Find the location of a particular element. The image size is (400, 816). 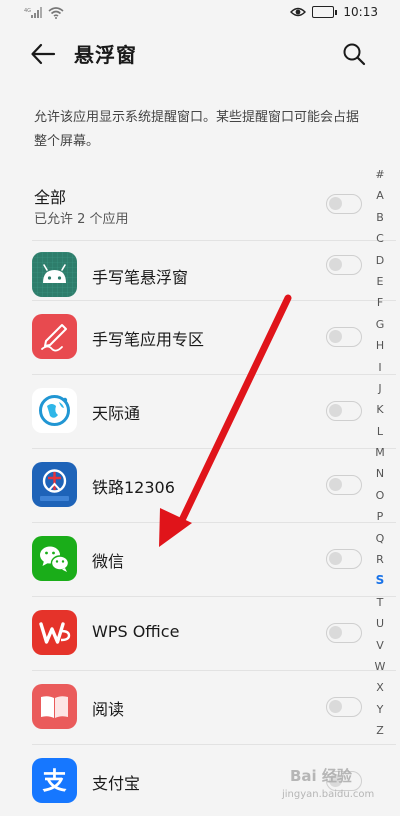

app-name: 手写笔应用专区 is located at coordinates (148, 339).